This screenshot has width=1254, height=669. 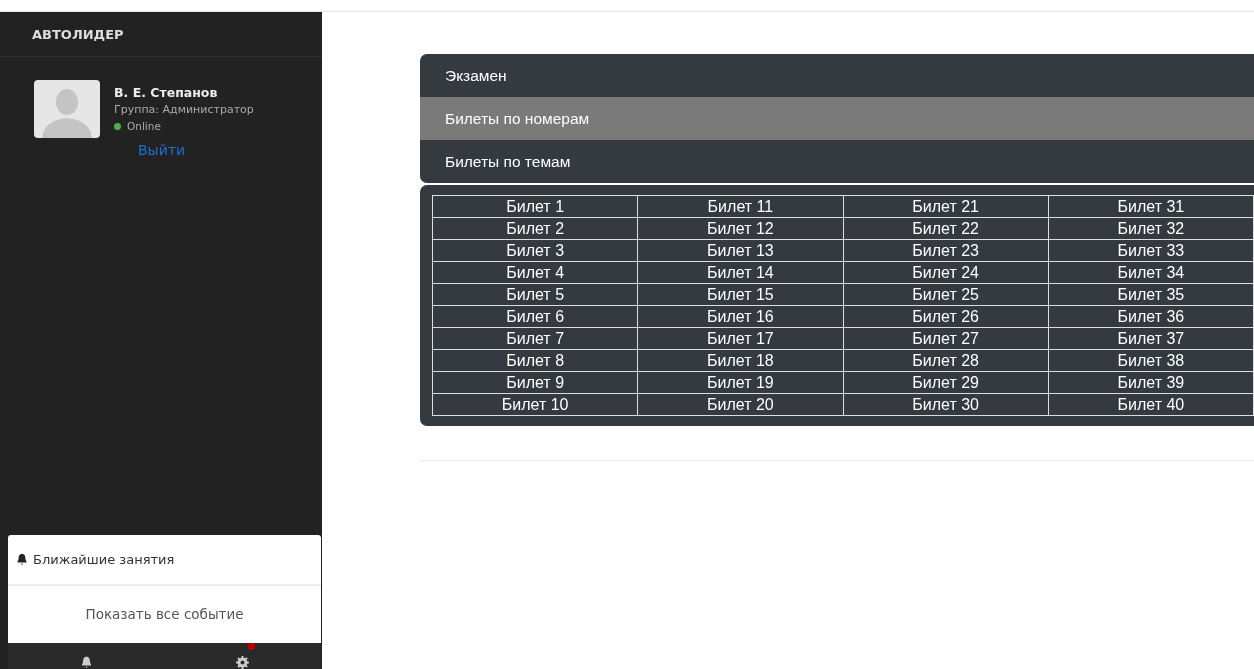 I want to click on ticket-cell: Билет 13, so click(x=740, y=250).